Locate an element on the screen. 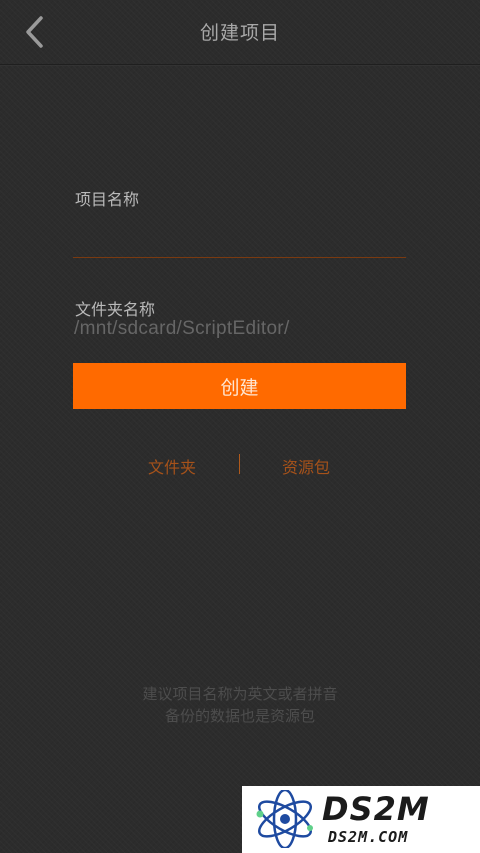  folder-link: 文件夹 is located at coordinates (172, 466).